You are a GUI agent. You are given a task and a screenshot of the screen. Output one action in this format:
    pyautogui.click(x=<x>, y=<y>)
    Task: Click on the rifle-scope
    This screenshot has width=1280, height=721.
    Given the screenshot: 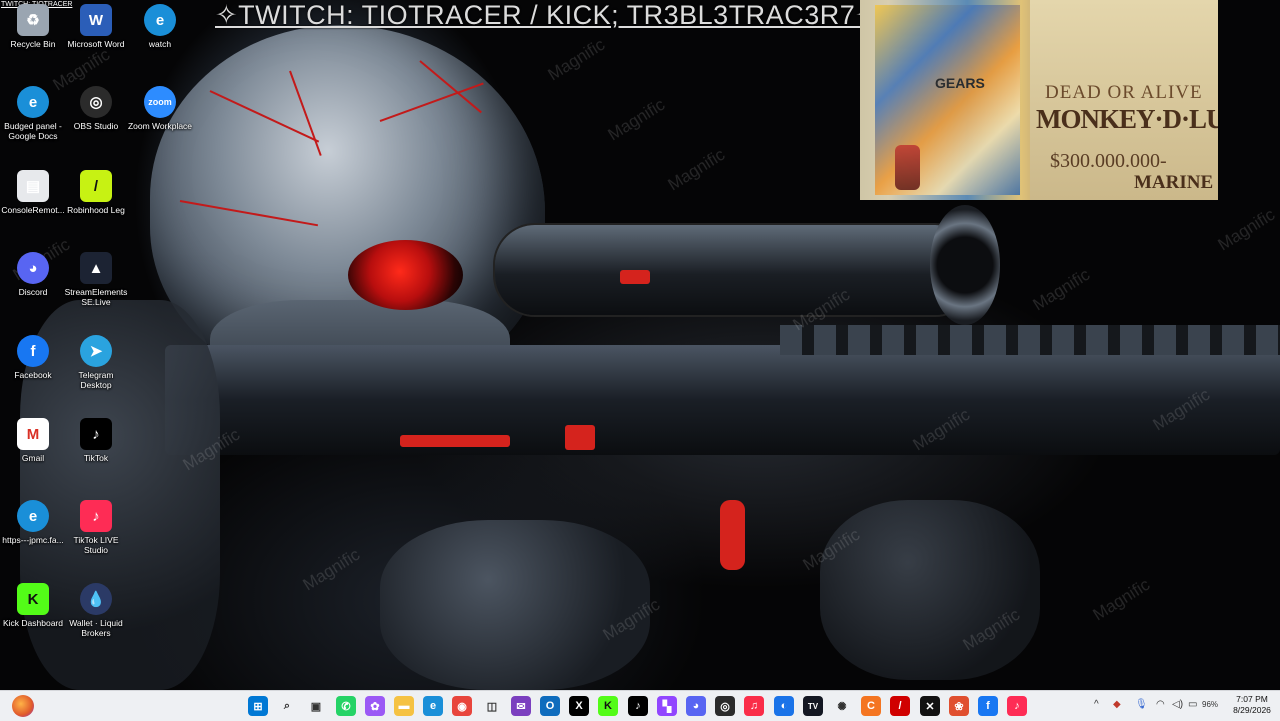 What is the action you would take?
    pyautogui.click(x=735, y=270)
    